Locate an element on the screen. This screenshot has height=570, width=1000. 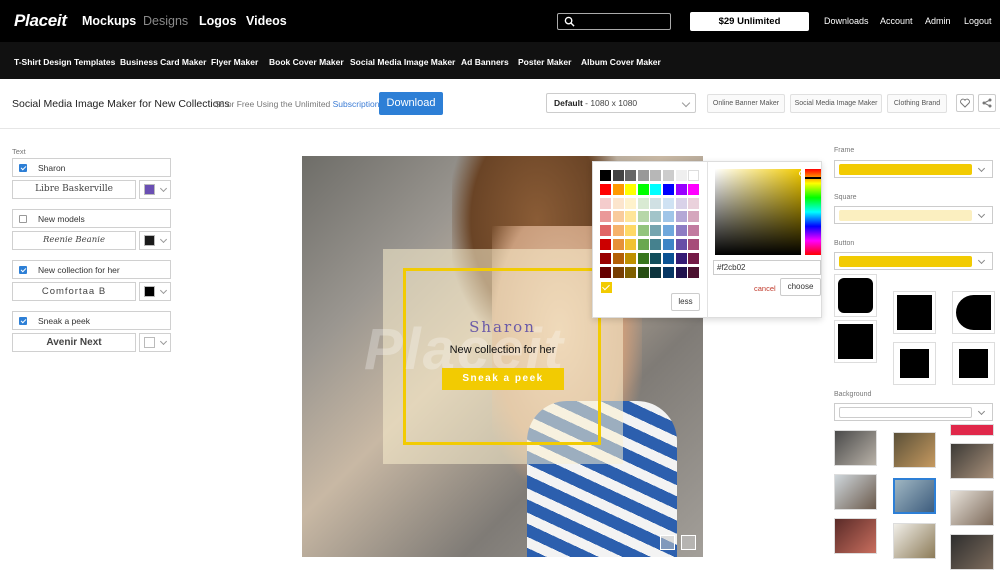
subnav-social-media: Social Media Image Maker is located at coordinates (402, 62).